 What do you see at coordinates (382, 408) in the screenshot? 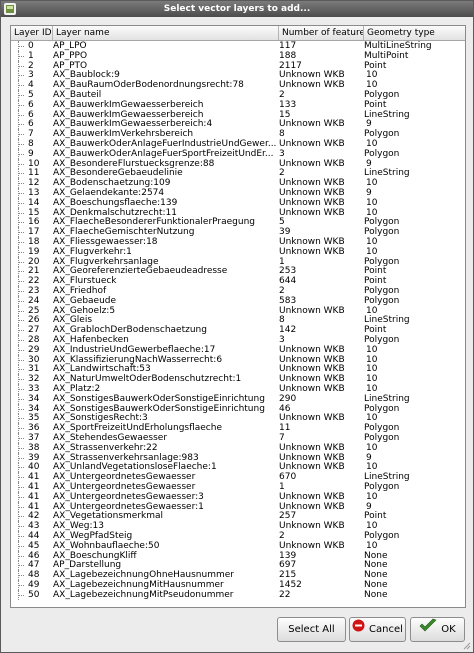
I see `geometry-type-cell: Polygon` at bounding box center [382, 408].